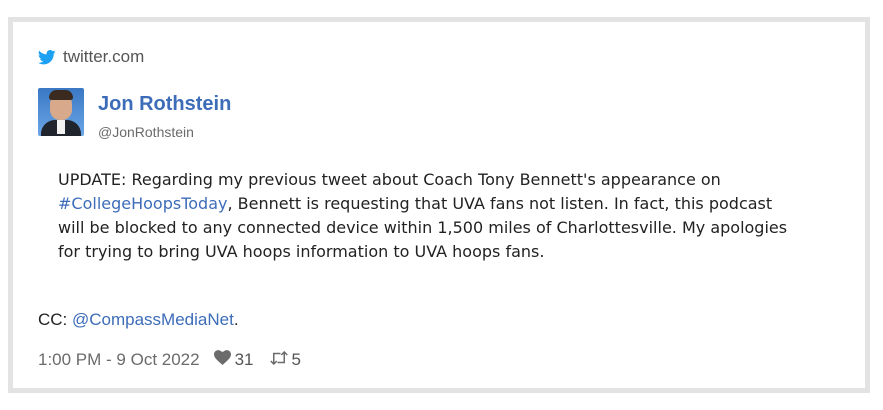 The height and width of the screenshot is (410, 883). I want to click on tweet-meta: 1:00 PM - 9 Oct 2022 31 5, so click(169, 360).